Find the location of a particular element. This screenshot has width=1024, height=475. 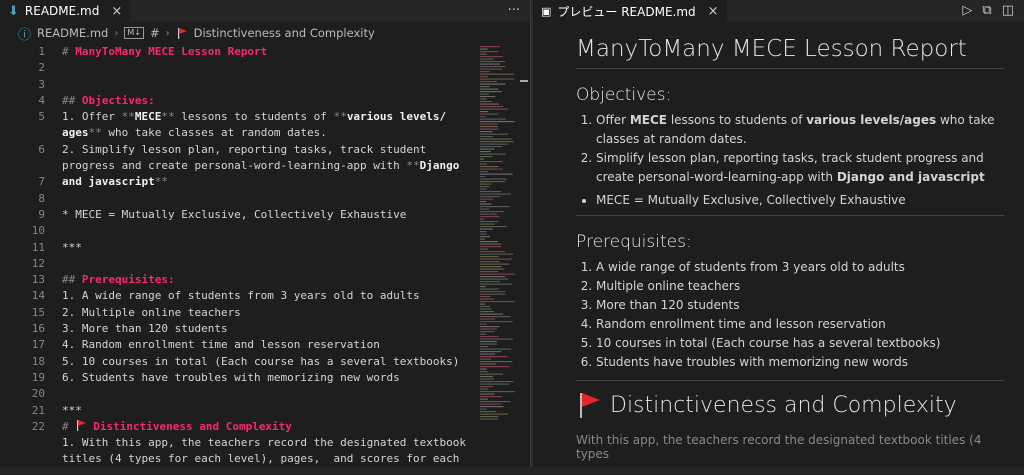

breadcrumb-hash: # is located at coordinates (155, 33).